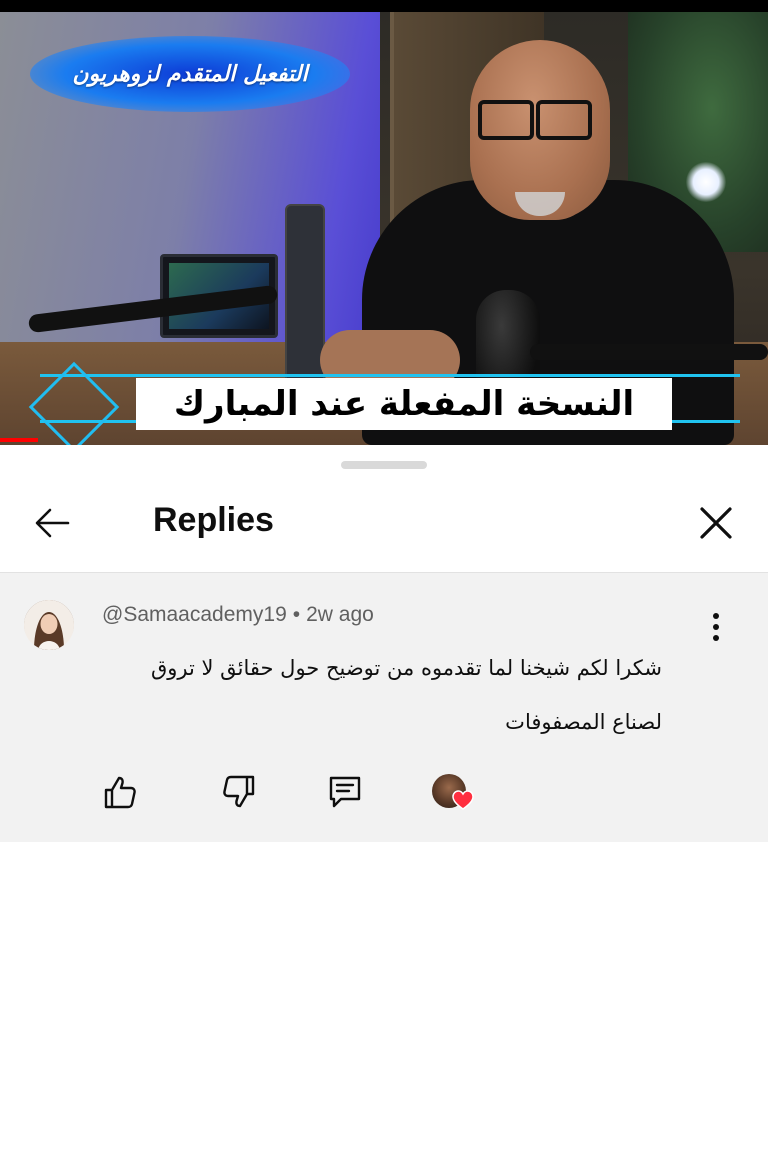 The height and width of the screenshot is (1155, 768). I want to click on more-vertical-icon, so click(716, 616).